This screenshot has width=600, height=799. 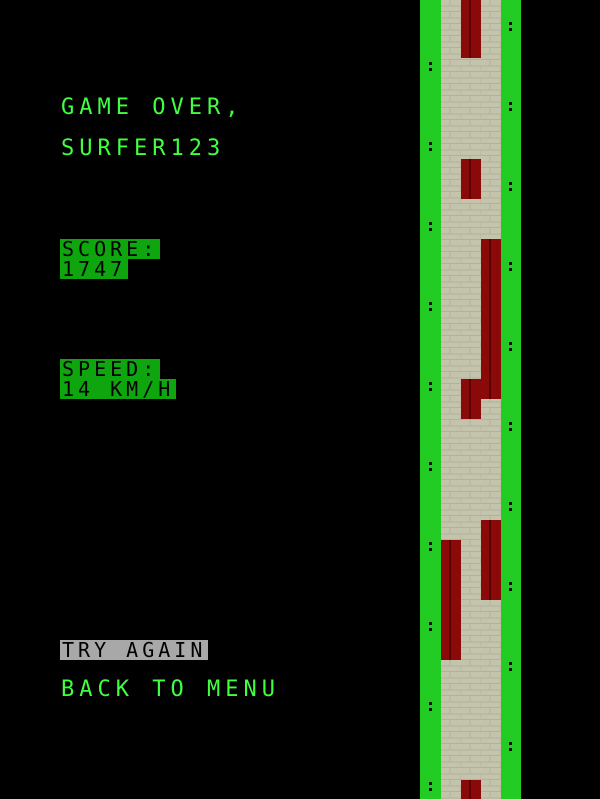 I want to click on score-value: 1747, so click(x=94, y=269).